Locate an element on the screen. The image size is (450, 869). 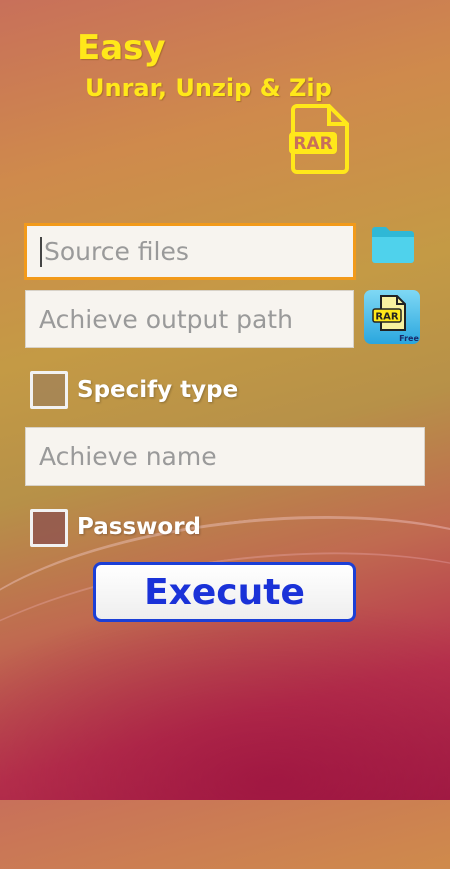
password-label: Password is located at coordinates (139, 527).